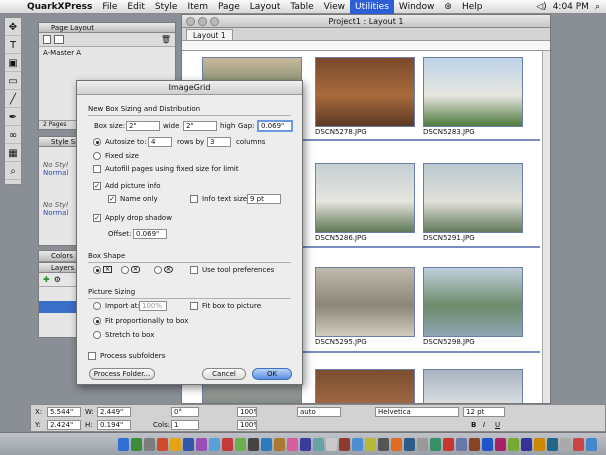 This screenshot has width=606, height=455. What do you see at coordinates (97, 335) in the screenshot?
I see `stretch-radio` at bounding box center [97, 335].